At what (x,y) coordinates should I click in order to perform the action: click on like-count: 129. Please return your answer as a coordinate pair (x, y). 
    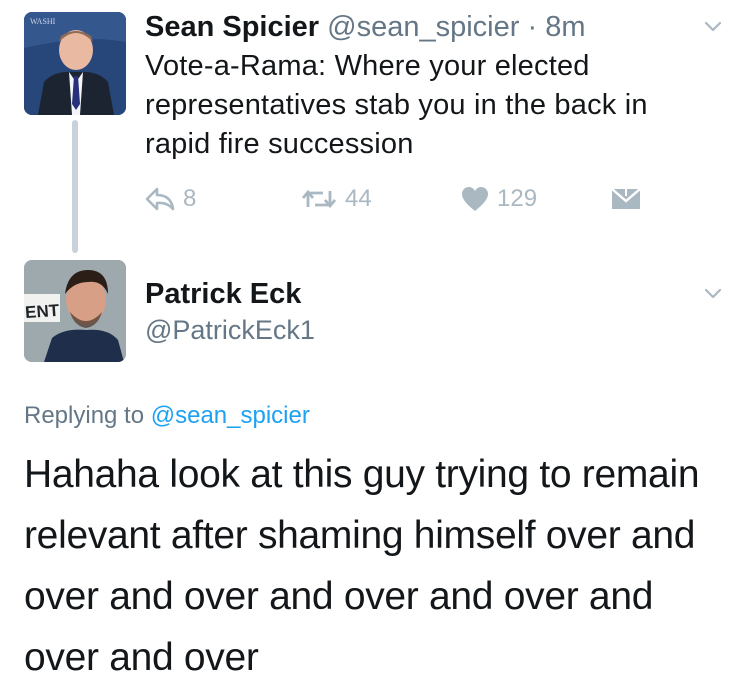
    Looking at the image, I should click on (517, 198).